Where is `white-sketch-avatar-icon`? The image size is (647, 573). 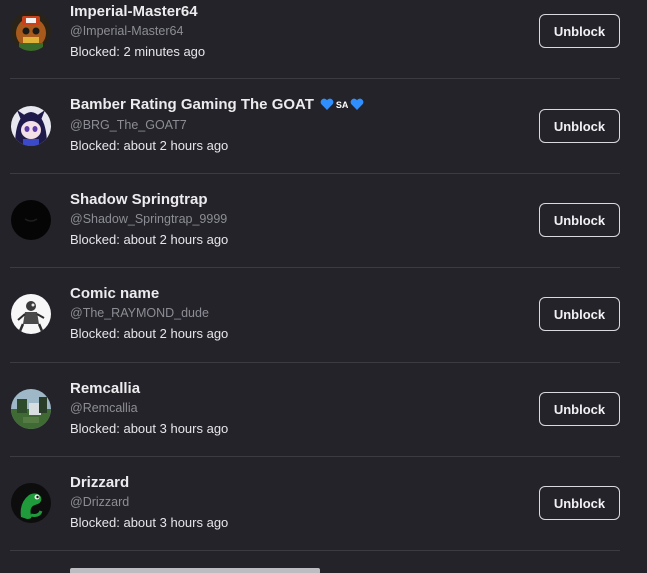 white-sketch-avatar-icon is located at coordinates (31, 314).